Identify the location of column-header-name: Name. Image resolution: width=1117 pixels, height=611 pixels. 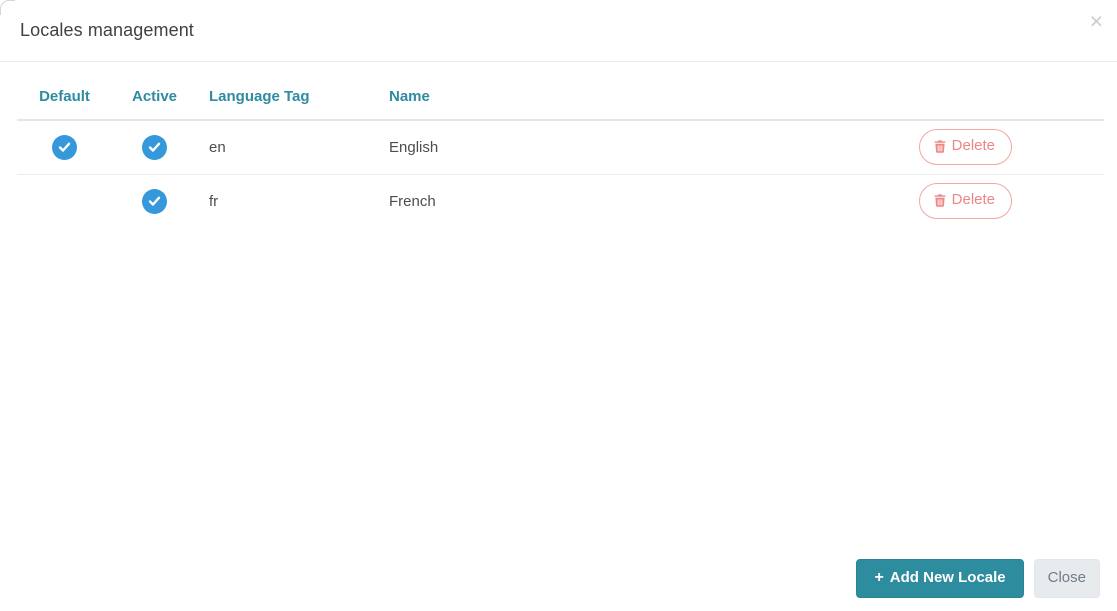
(527, 91).